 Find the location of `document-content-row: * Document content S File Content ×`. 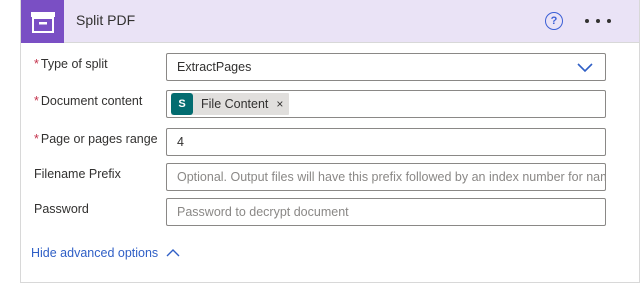

document-content-row: * Document content S File Content × is located at coordinates (330, 104).